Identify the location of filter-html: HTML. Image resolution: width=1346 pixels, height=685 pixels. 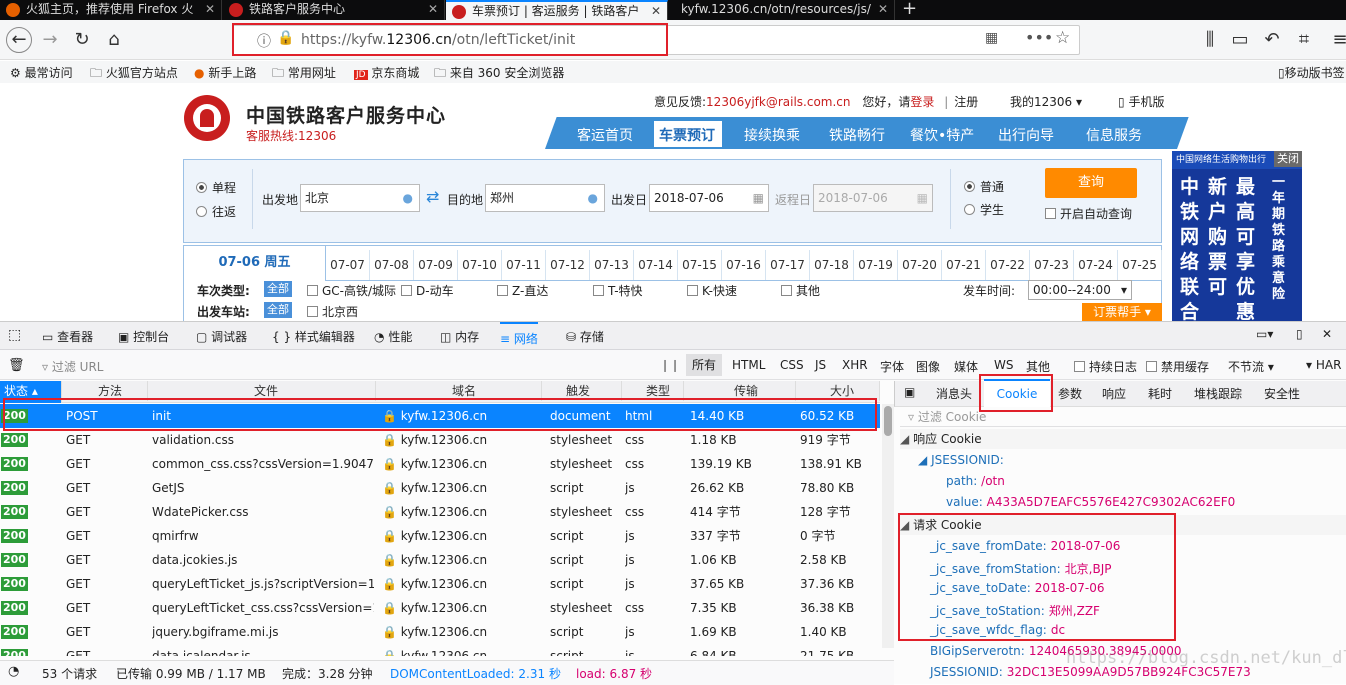
(748, 365).